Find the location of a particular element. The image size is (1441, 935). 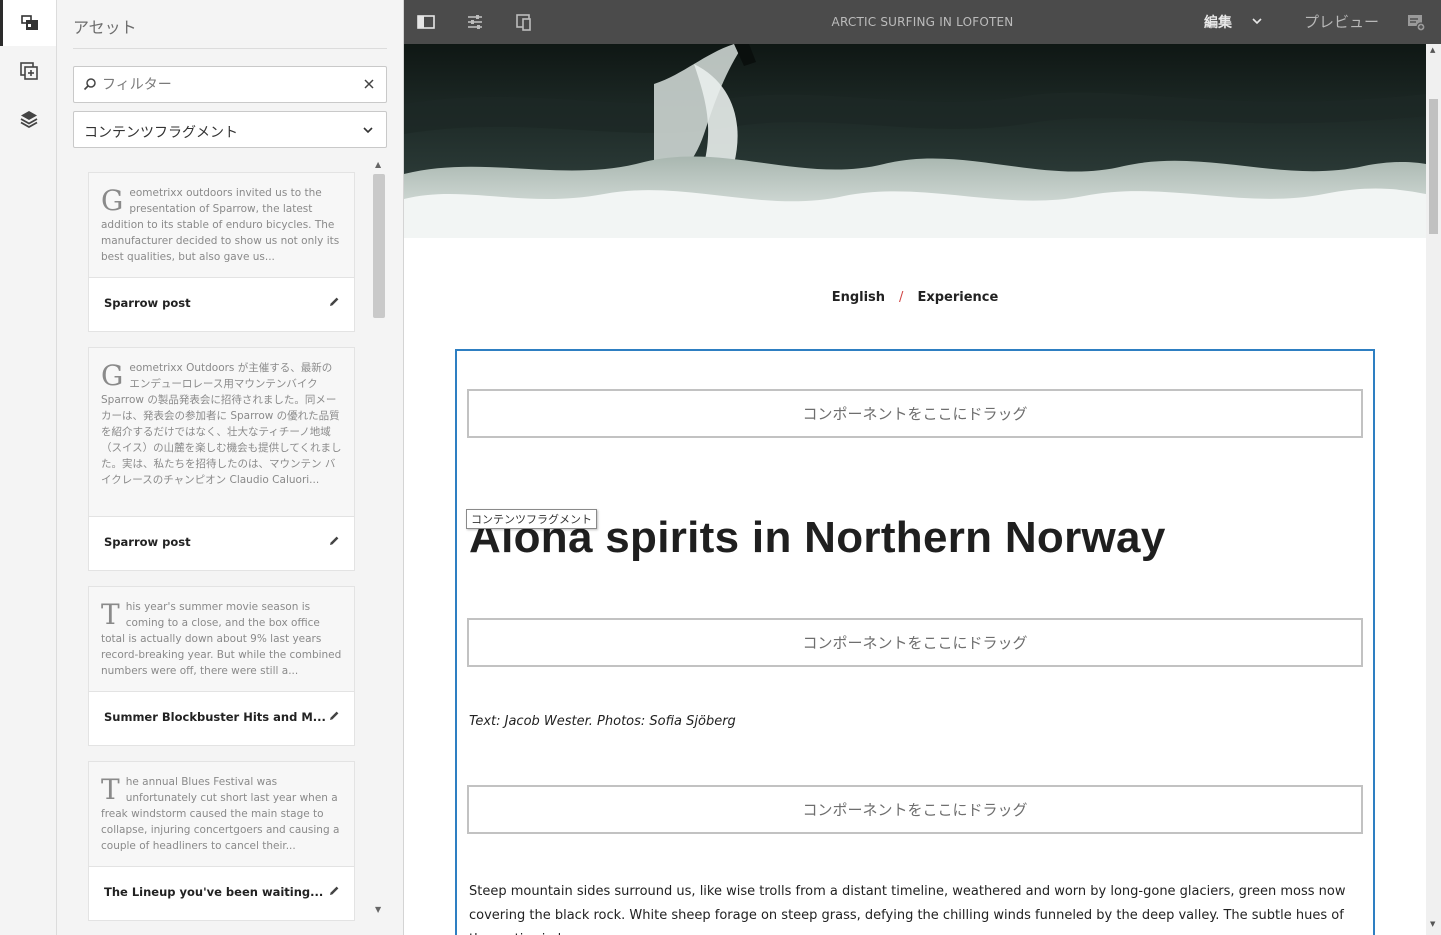

editor-toolbar: ARCTIC SURFING IN LOFOTEN 編集 プレビュー is located at coordinates (922, 22).